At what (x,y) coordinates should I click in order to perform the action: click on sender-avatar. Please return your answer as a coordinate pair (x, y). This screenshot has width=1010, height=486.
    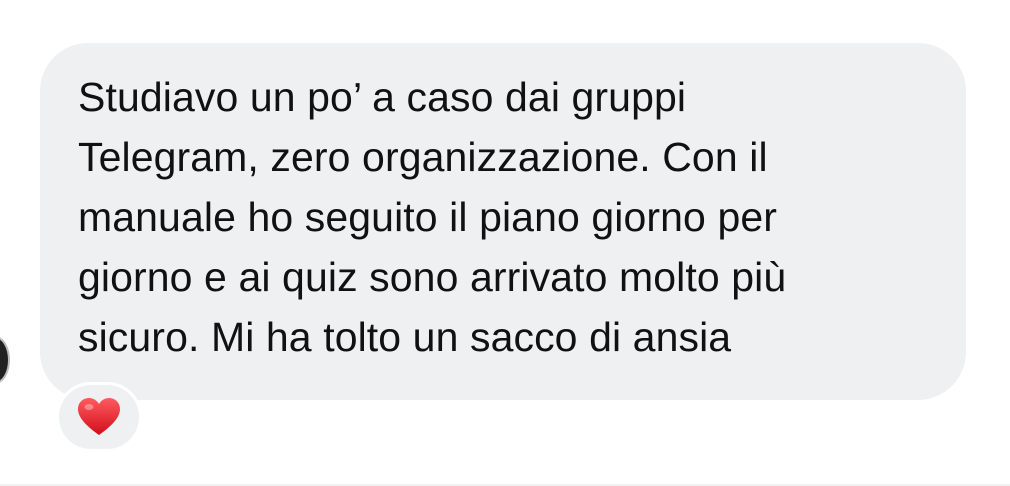
    Looking at the image, I should click on (5, 360).